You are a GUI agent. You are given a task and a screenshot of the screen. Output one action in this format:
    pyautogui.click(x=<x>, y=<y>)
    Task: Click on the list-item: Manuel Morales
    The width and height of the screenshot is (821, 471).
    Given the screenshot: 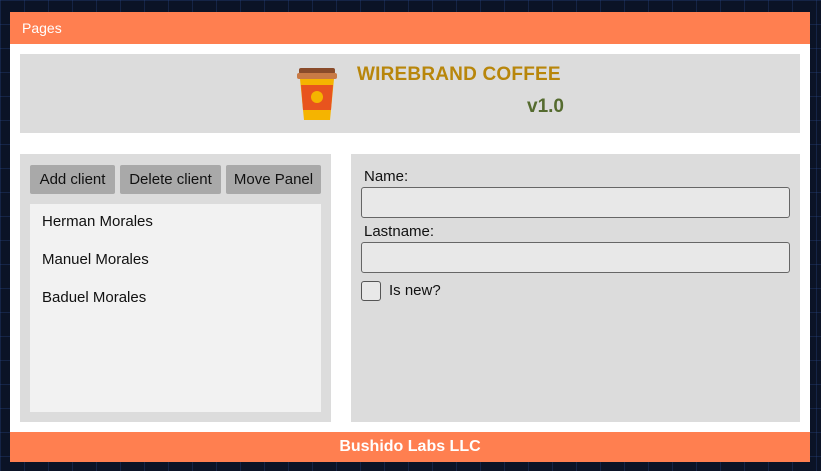 What is the action you would take?
    pyautogui.click(x=95, y=259)
    